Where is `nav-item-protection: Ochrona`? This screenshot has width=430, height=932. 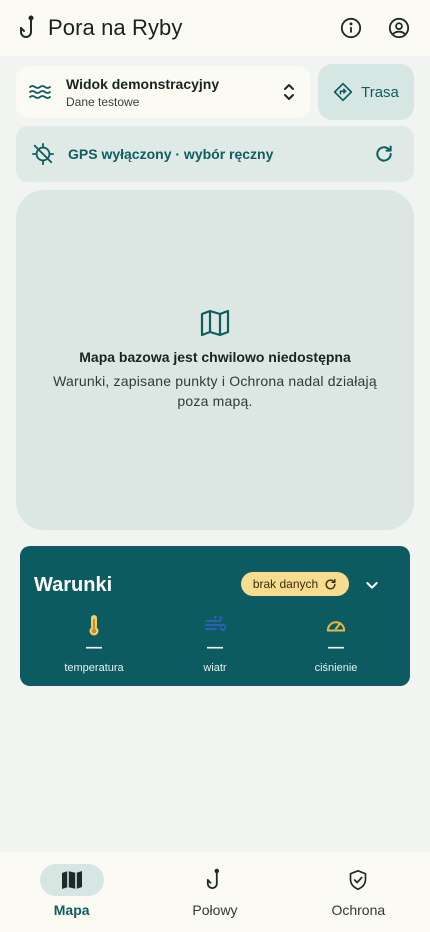
nav-item-protection: Ochrona is located at coordinates (358, 892).